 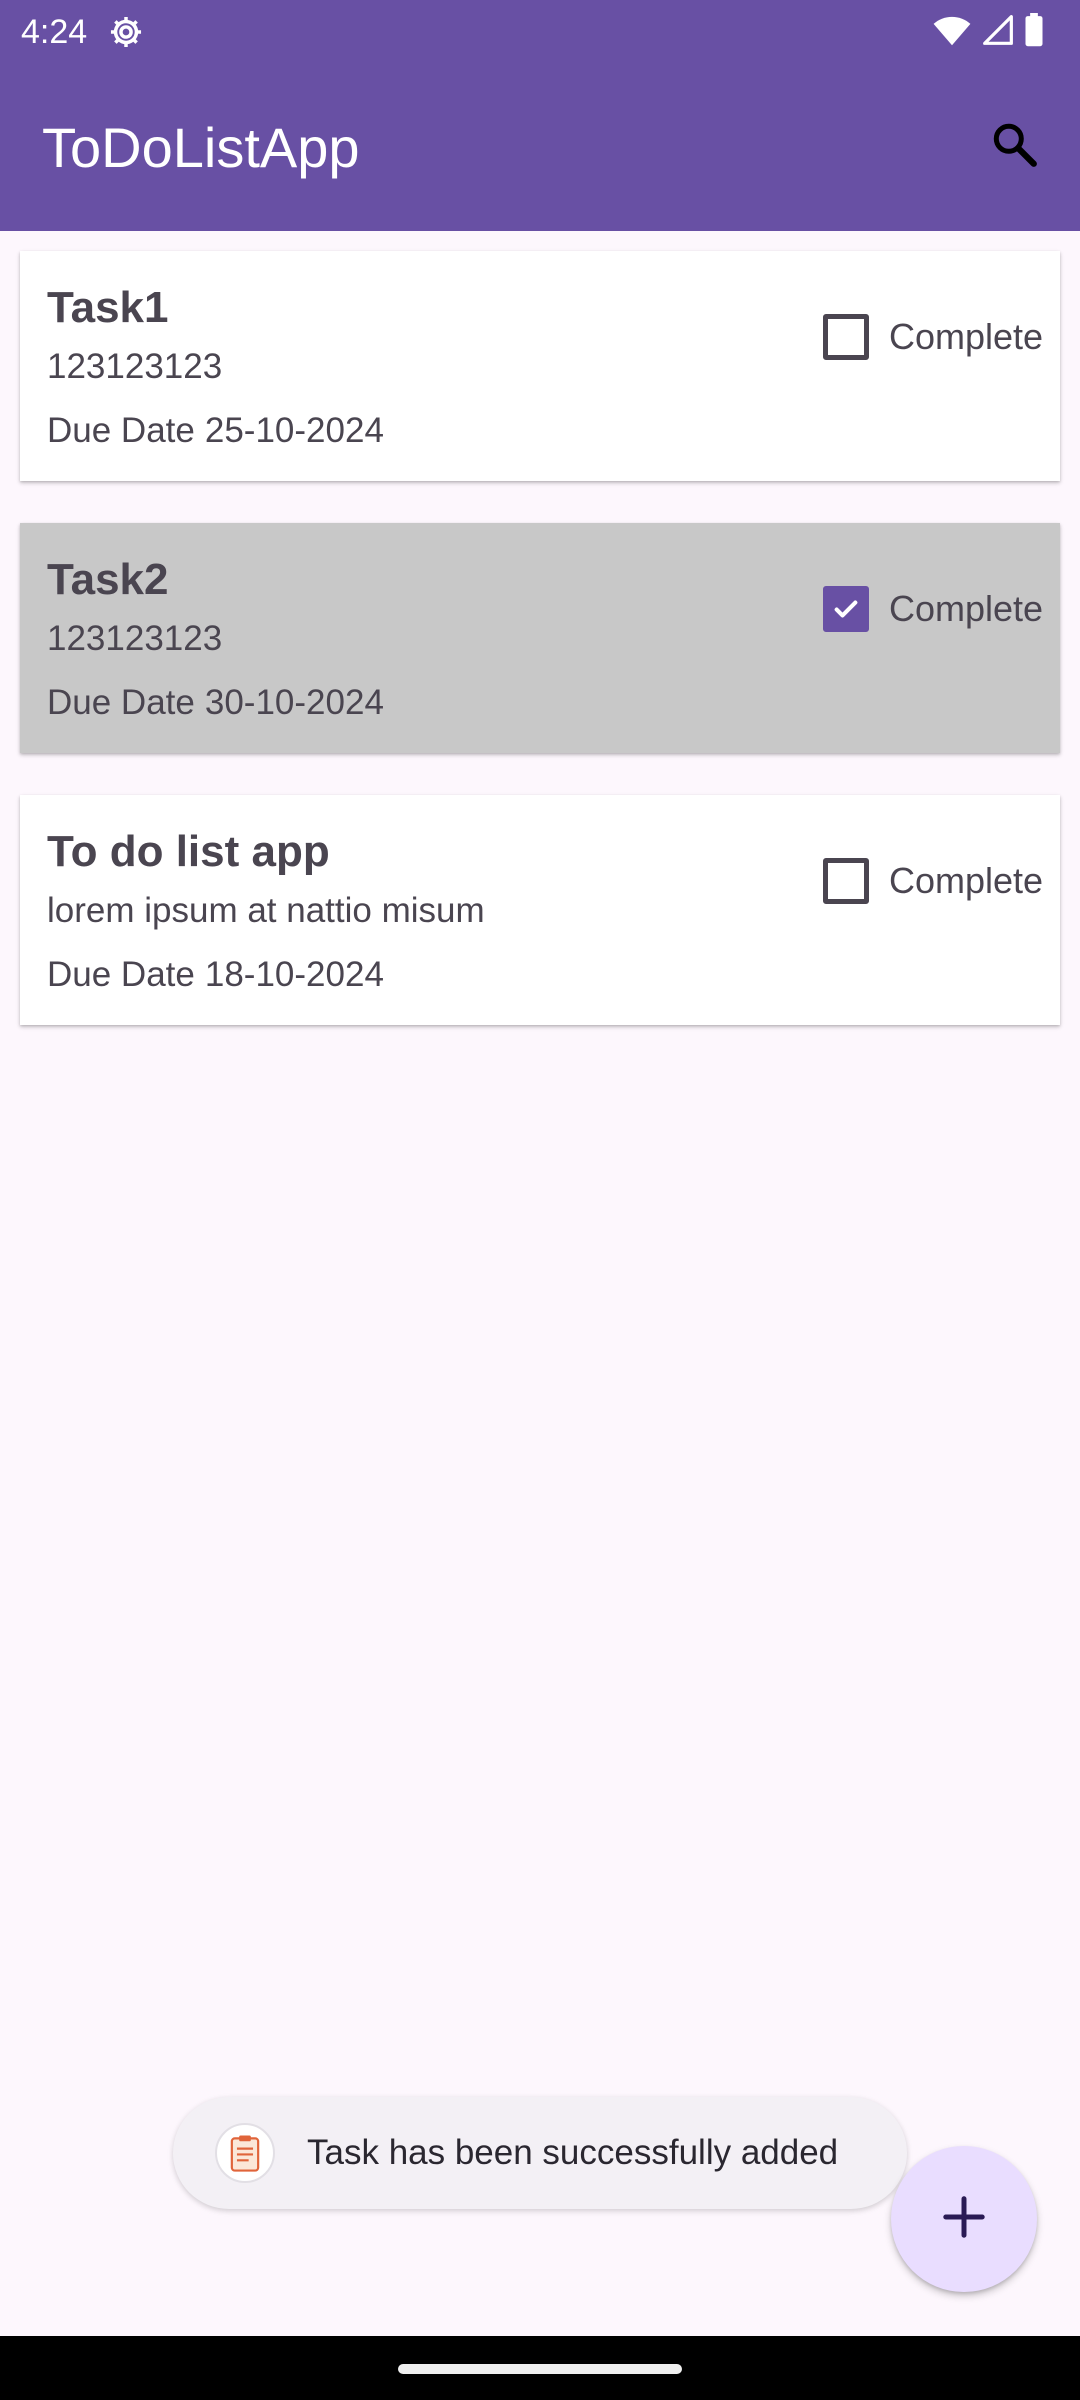 I want to click on check-icon, so click(x=846, y=609).